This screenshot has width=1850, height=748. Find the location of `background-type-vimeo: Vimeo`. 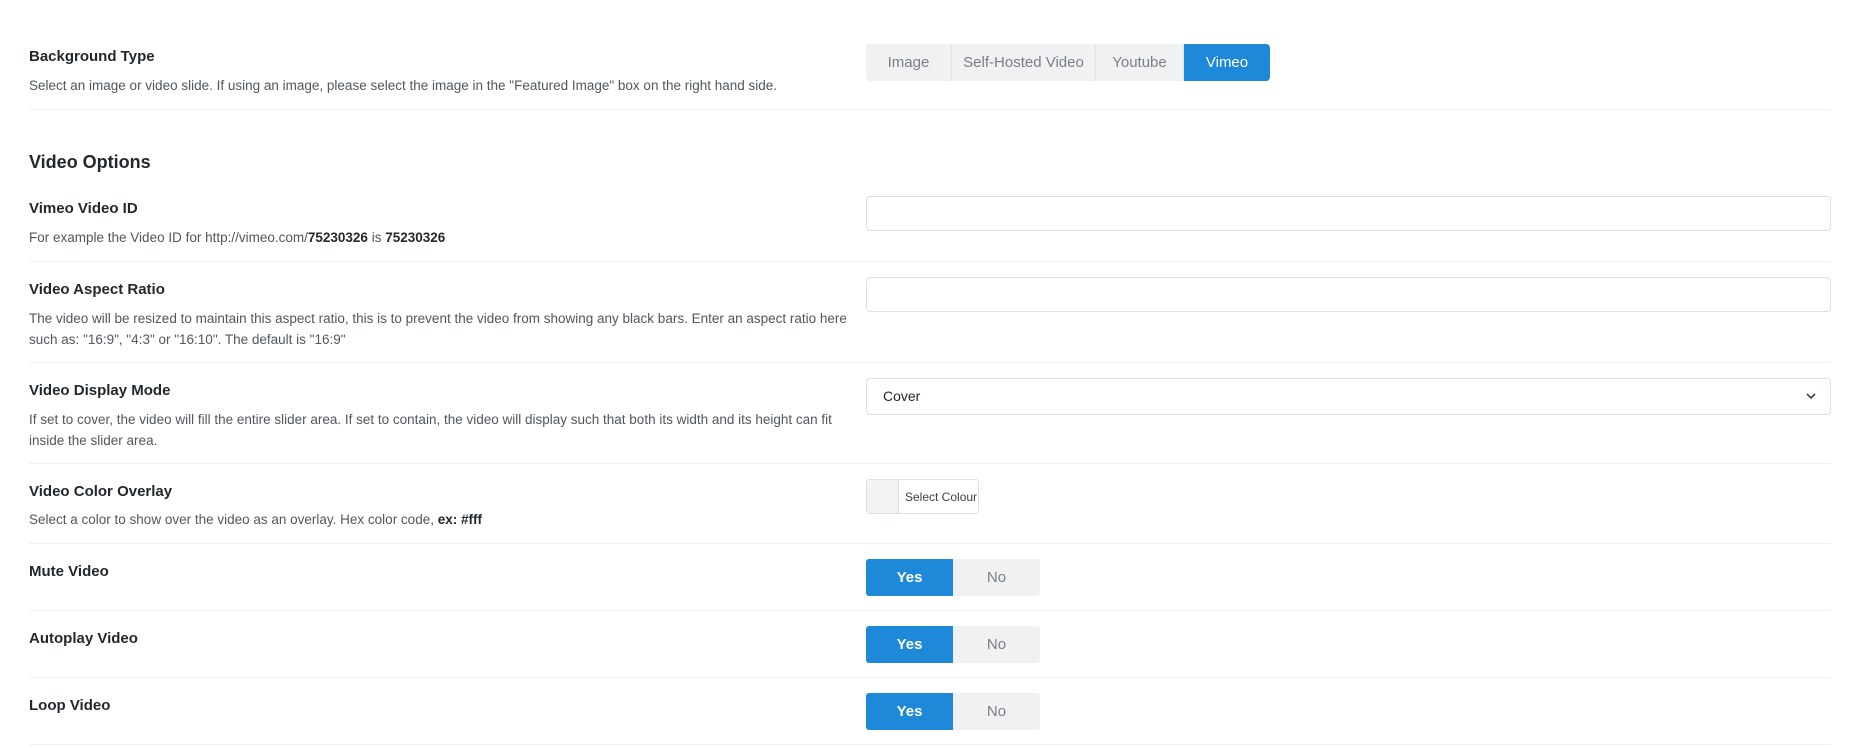

background-type-vimeo: Vimeo is located at coordinates (1227, 62).